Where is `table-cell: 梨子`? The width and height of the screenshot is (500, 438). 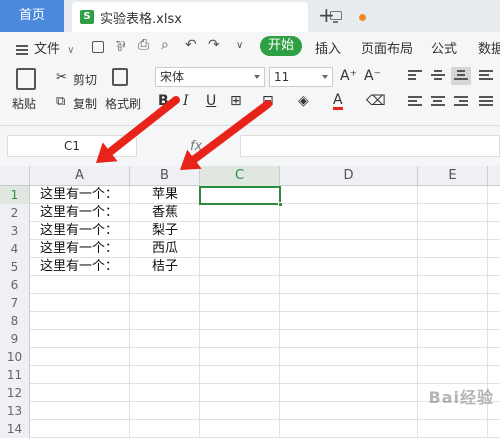
table-cell: 梨子 is located at coordinates (165, 231).